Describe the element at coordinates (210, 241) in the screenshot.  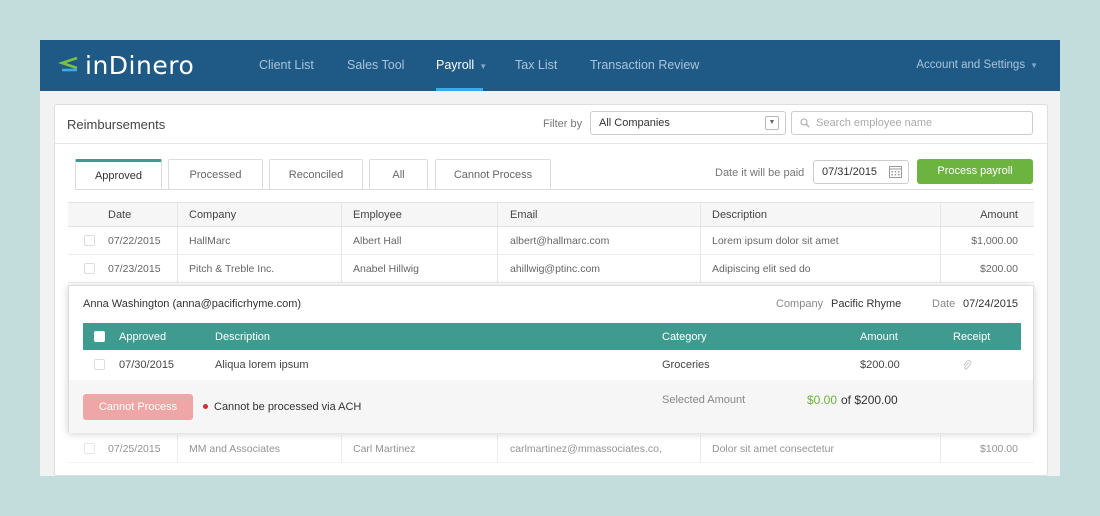
I see `cell-company: HallMarc` at that location.